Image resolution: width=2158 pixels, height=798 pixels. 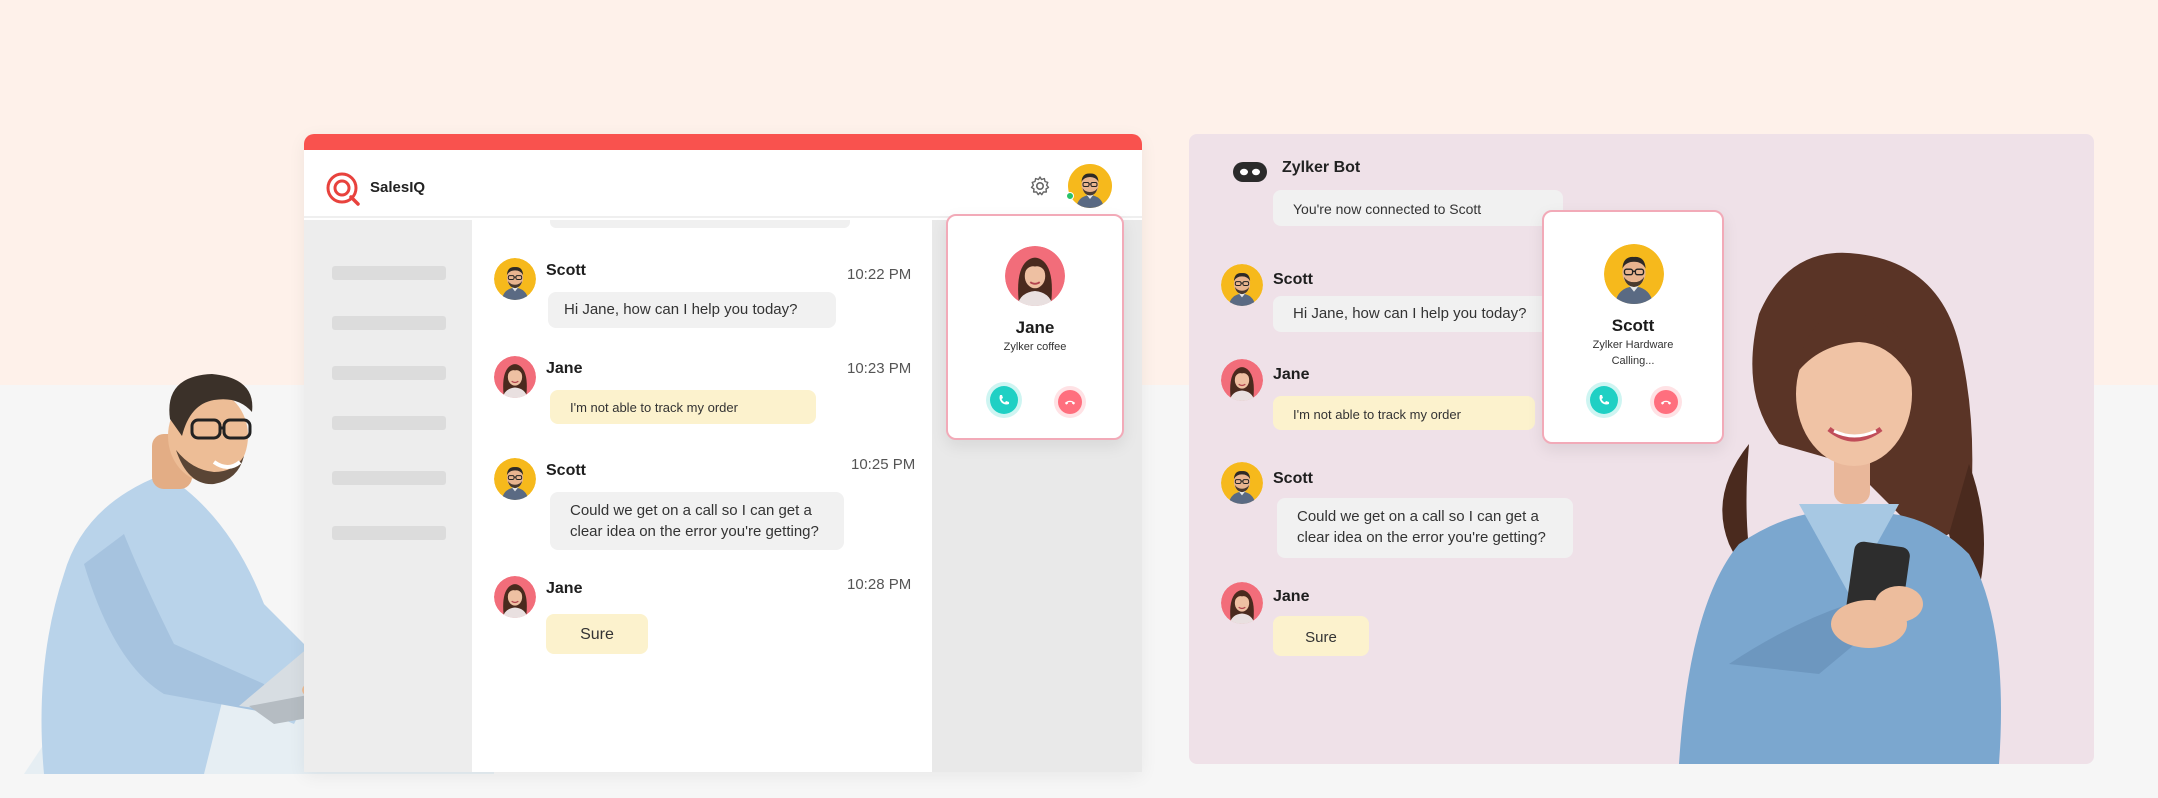 I want to click on message-time: 10:23 PM, so click(x=879, y=368).